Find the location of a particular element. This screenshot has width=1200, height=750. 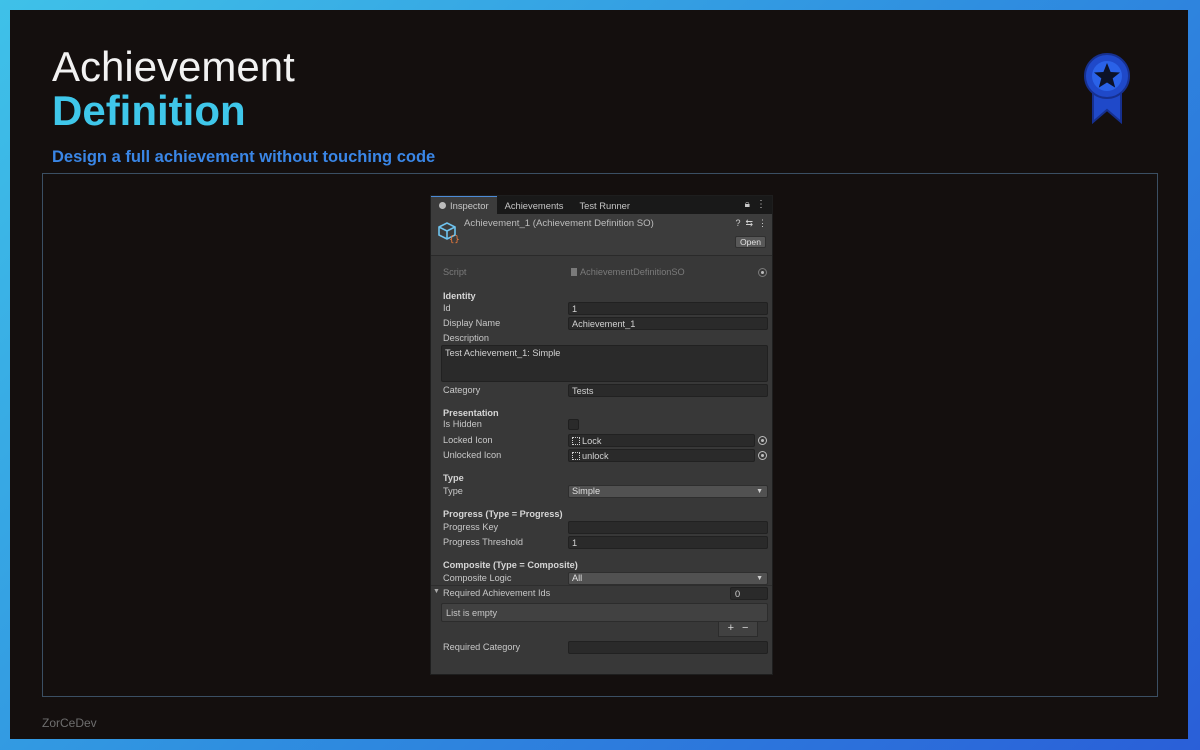

presentation-header: Presentation is located at coordinates (471, 413).